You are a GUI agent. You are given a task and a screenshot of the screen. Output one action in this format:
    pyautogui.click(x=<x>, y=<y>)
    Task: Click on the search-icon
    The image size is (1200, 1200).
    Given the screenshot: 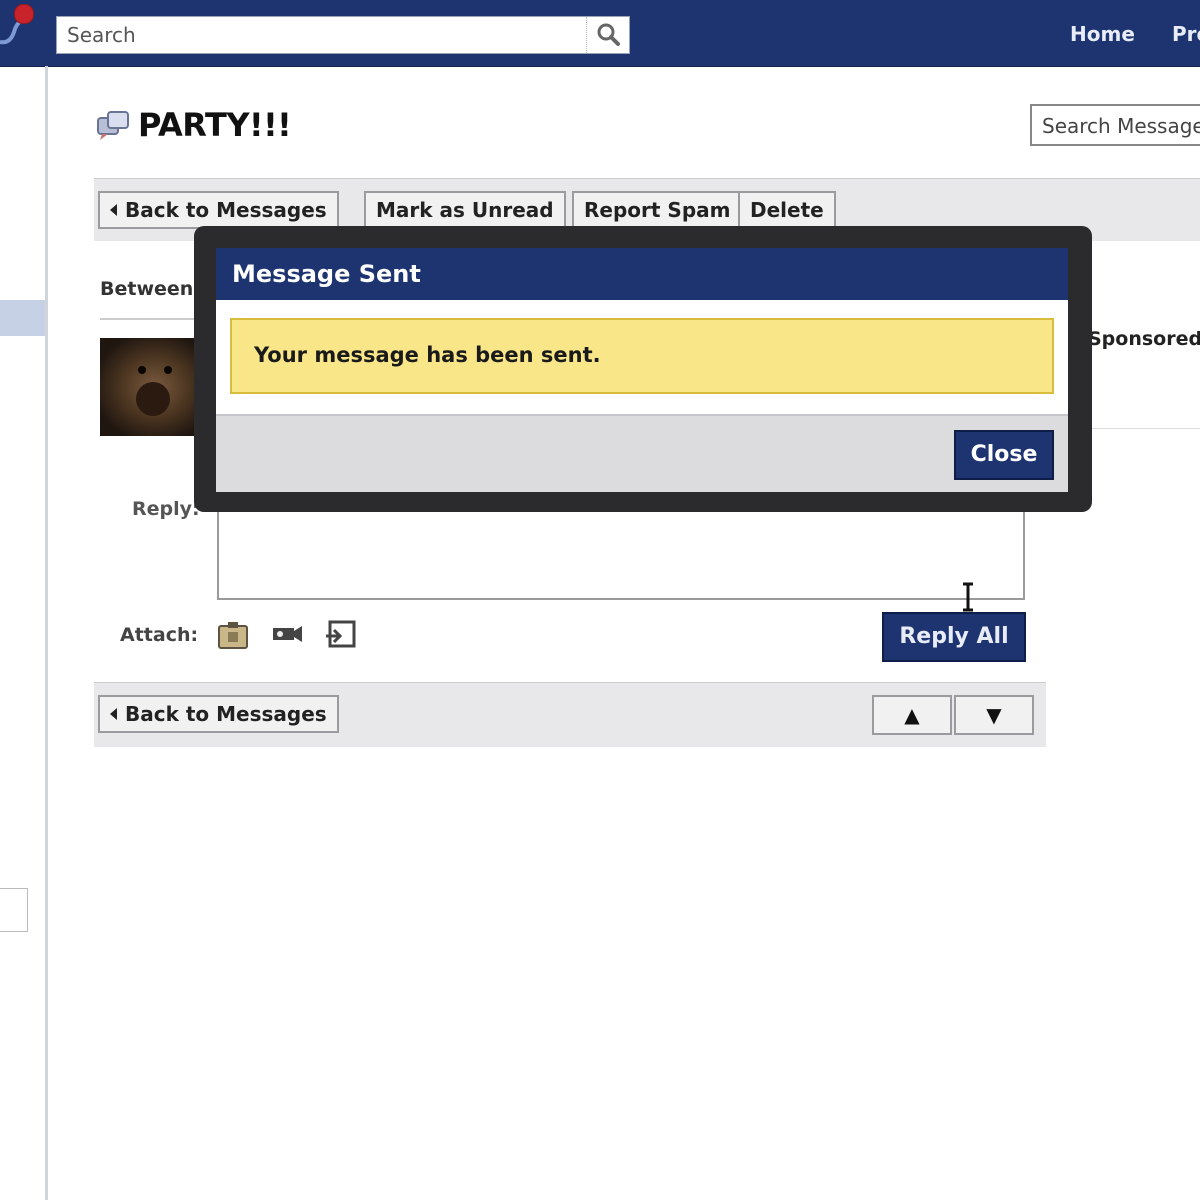 What is the action you would take?
    pyautogui.click(x=608, y=34)
    